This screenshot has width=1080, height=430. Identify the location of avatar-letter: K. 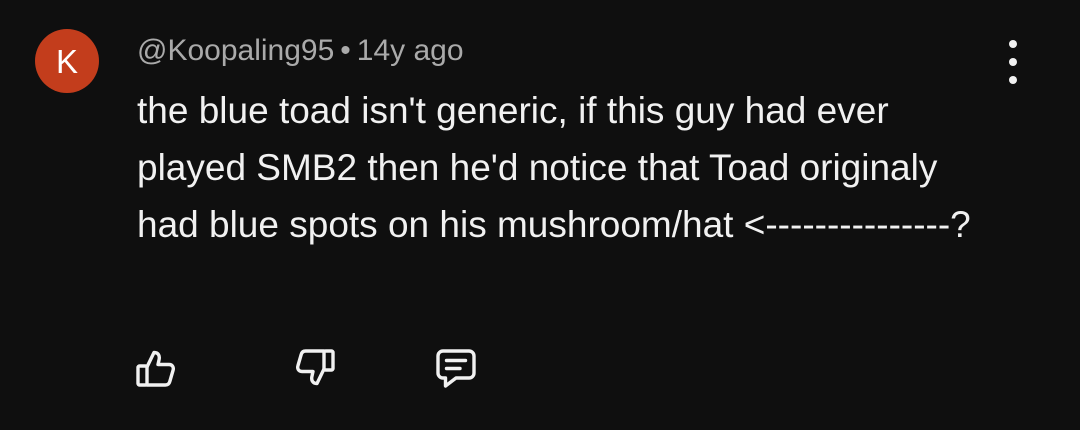
(66, 61).